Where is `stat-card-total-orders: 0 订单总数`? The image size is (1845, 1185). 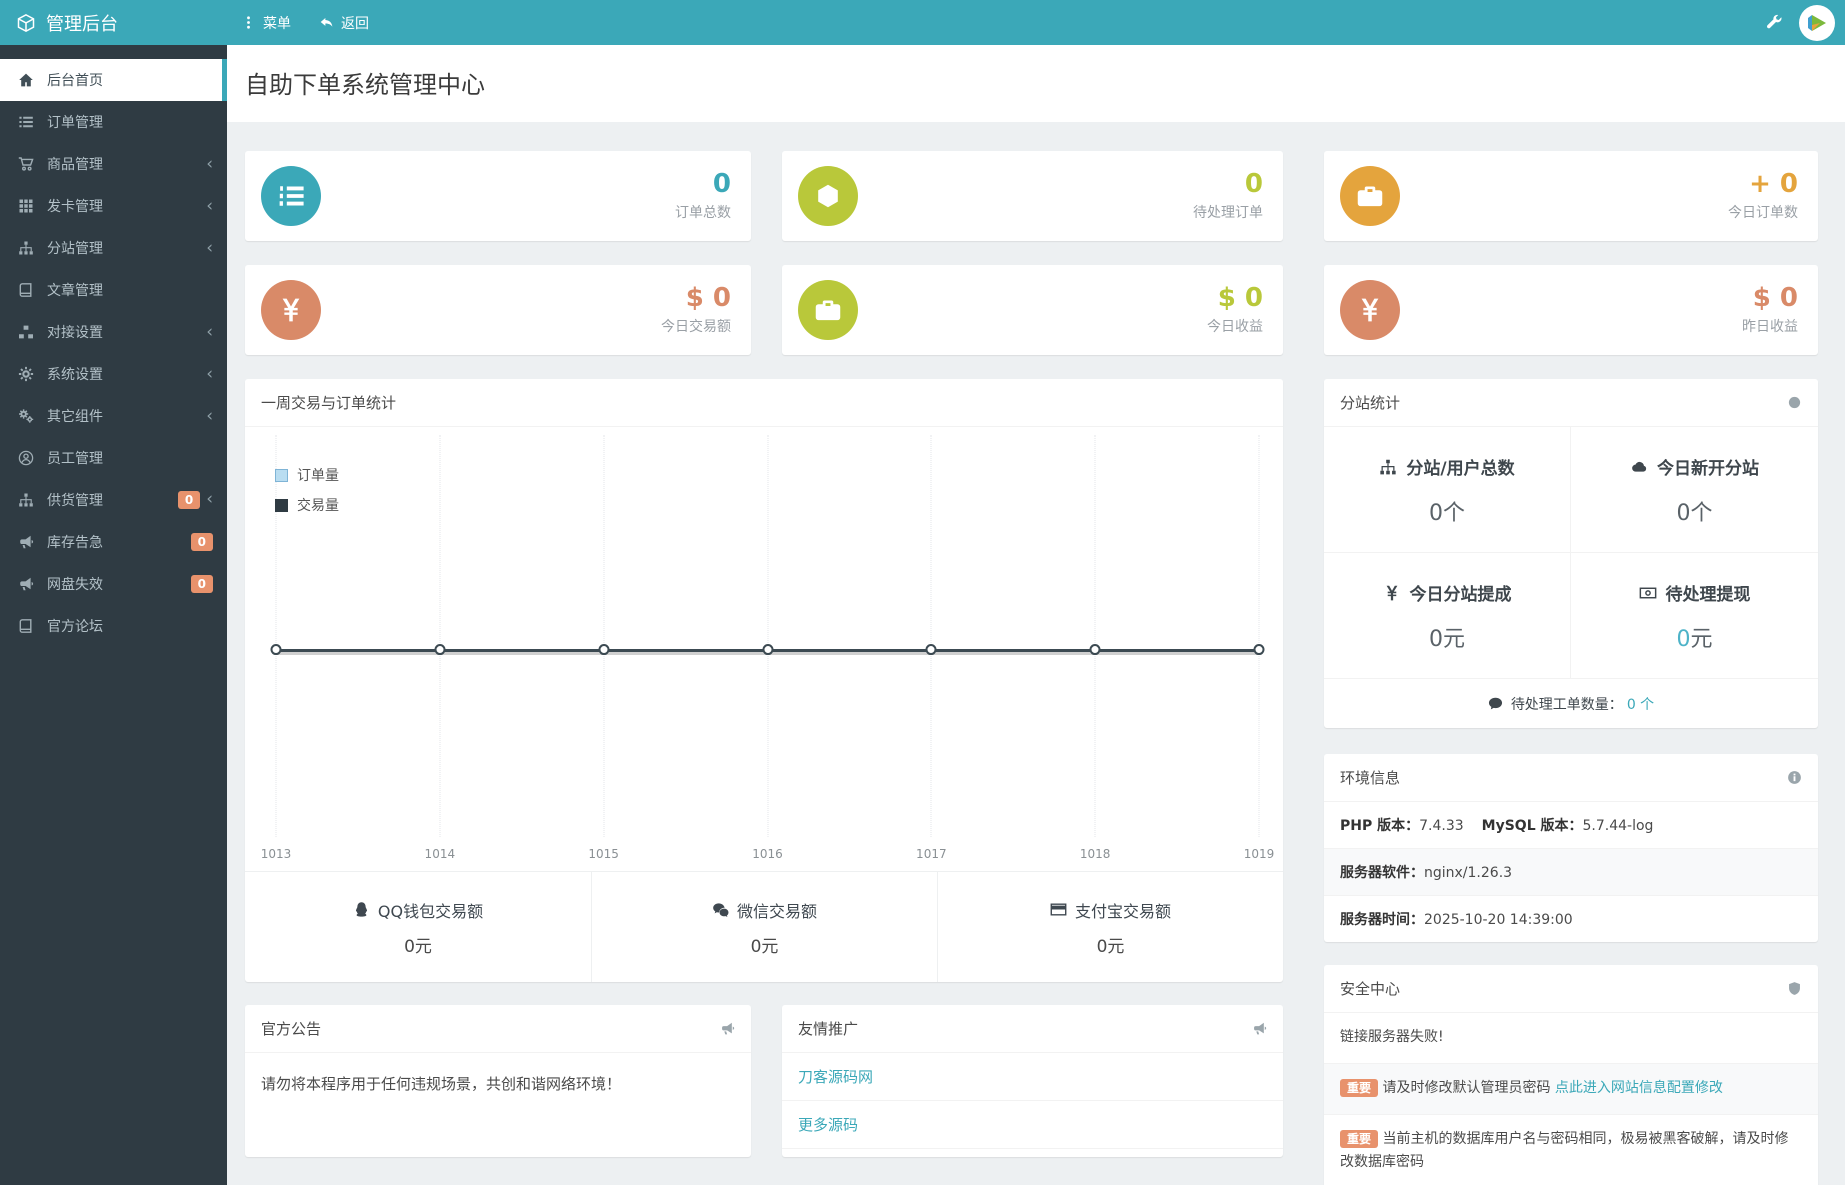
stat-card-total-orders: 0 订单总数 is located at coordinates (498, 196).